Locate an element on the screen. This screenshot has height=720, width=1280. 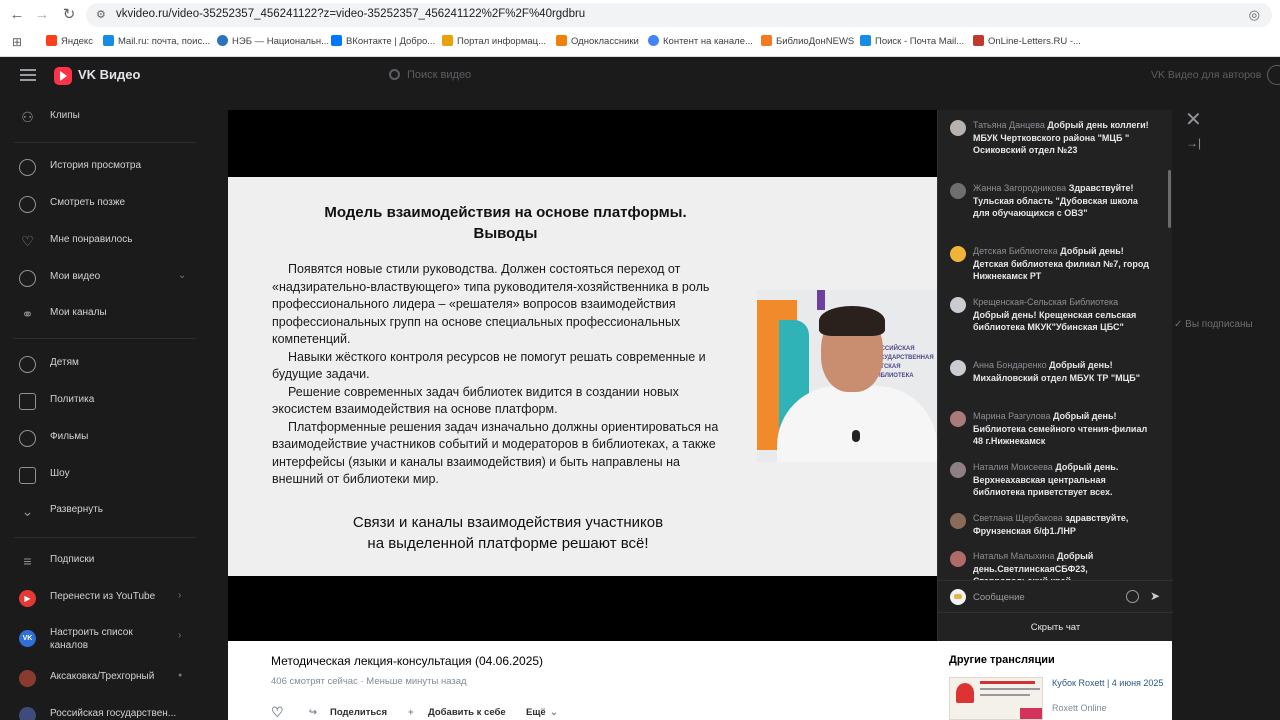
bookmark-ok: Одноклассники is located at coordinates (597, 42).